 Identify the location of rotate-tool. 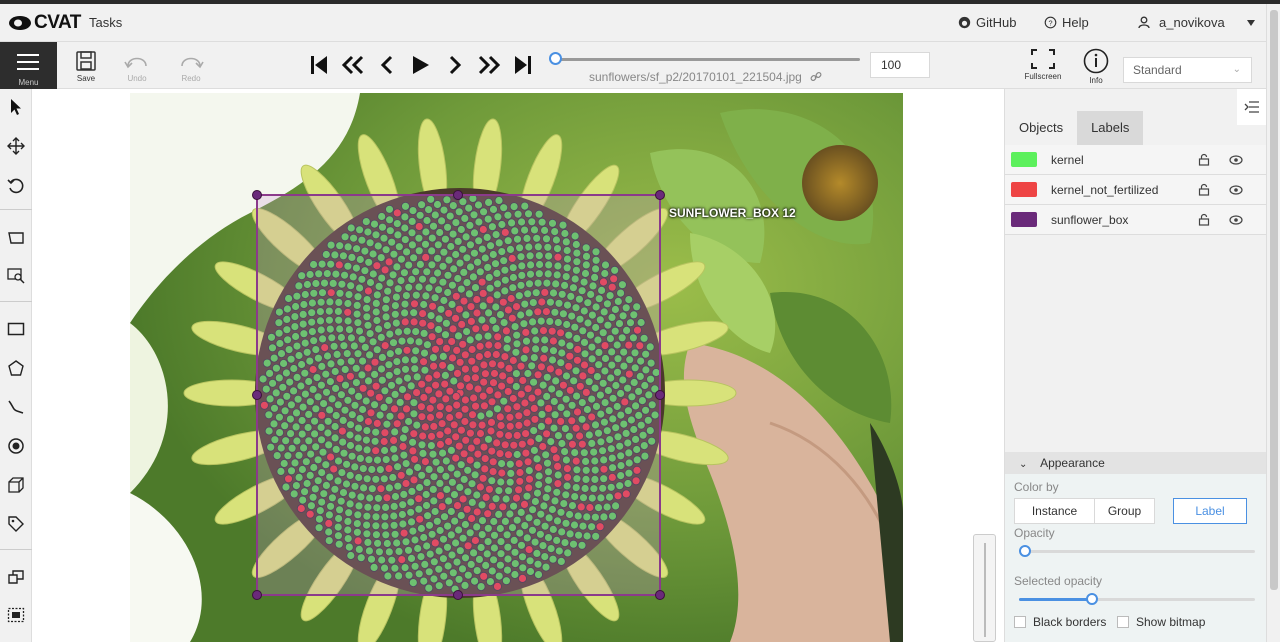
(16, 186).